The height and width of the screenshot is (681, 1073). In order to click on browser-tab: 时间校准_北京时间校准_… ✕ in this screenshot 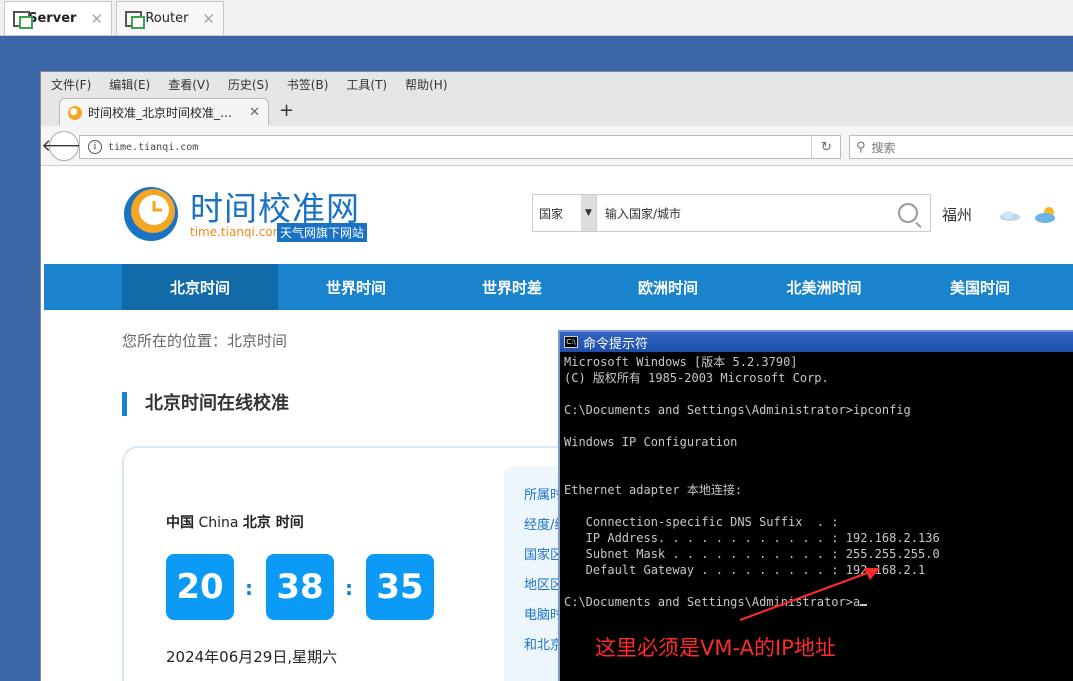, I will do `click(164, 112)`.